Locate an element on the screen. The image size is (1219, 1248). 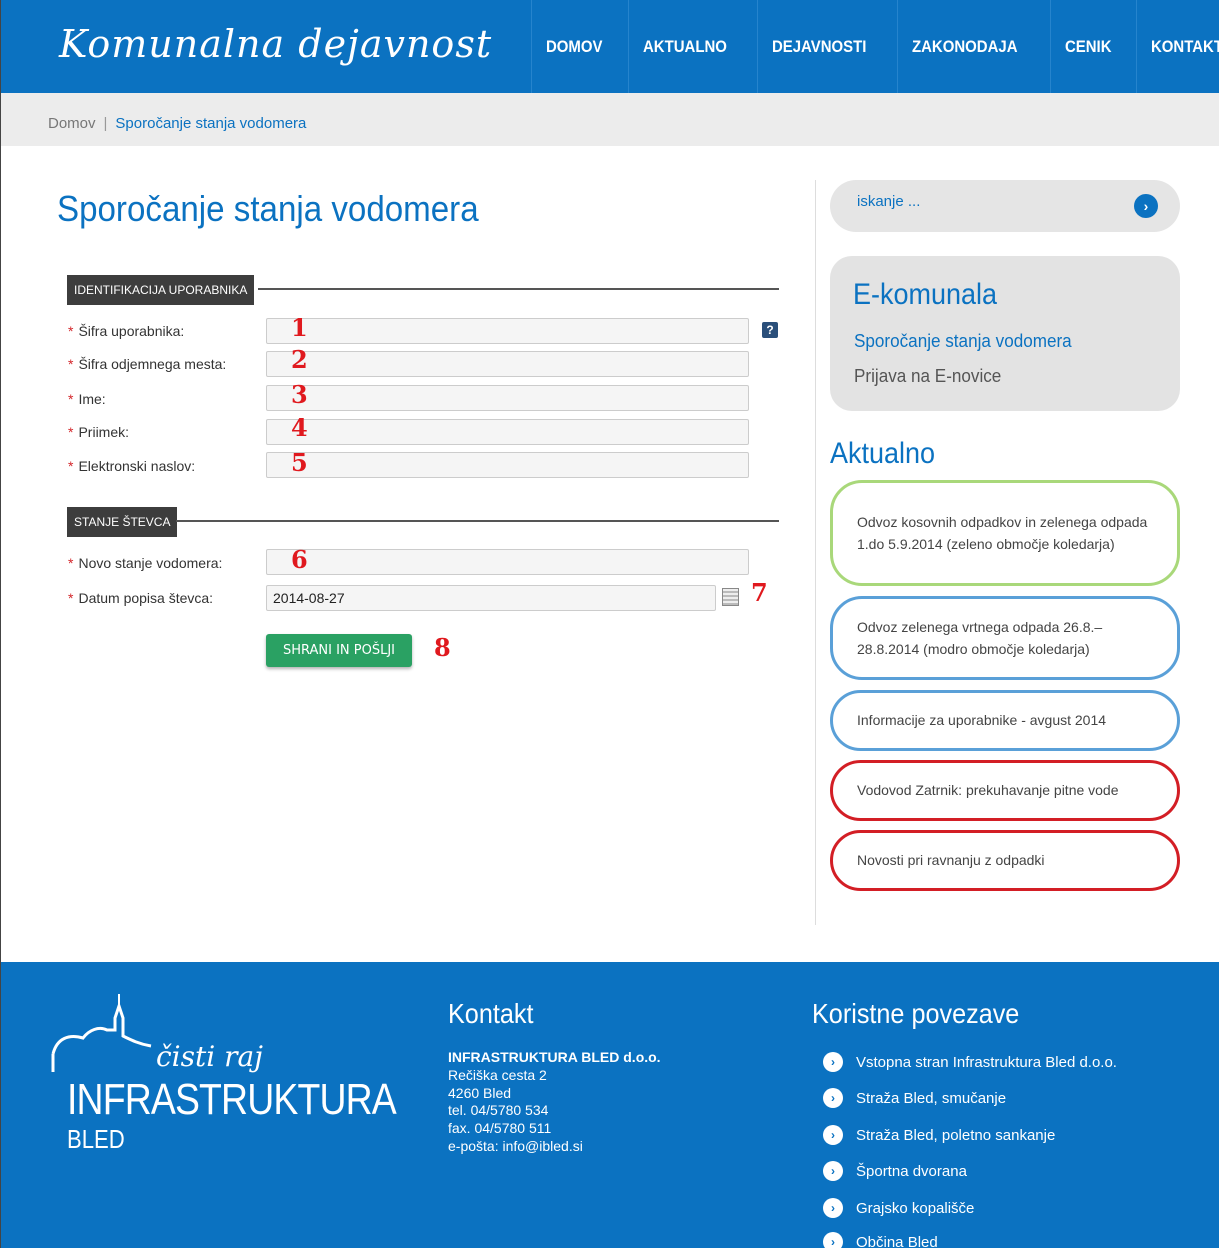
search-submit-icon: › is located at coordinates (1146, 206).